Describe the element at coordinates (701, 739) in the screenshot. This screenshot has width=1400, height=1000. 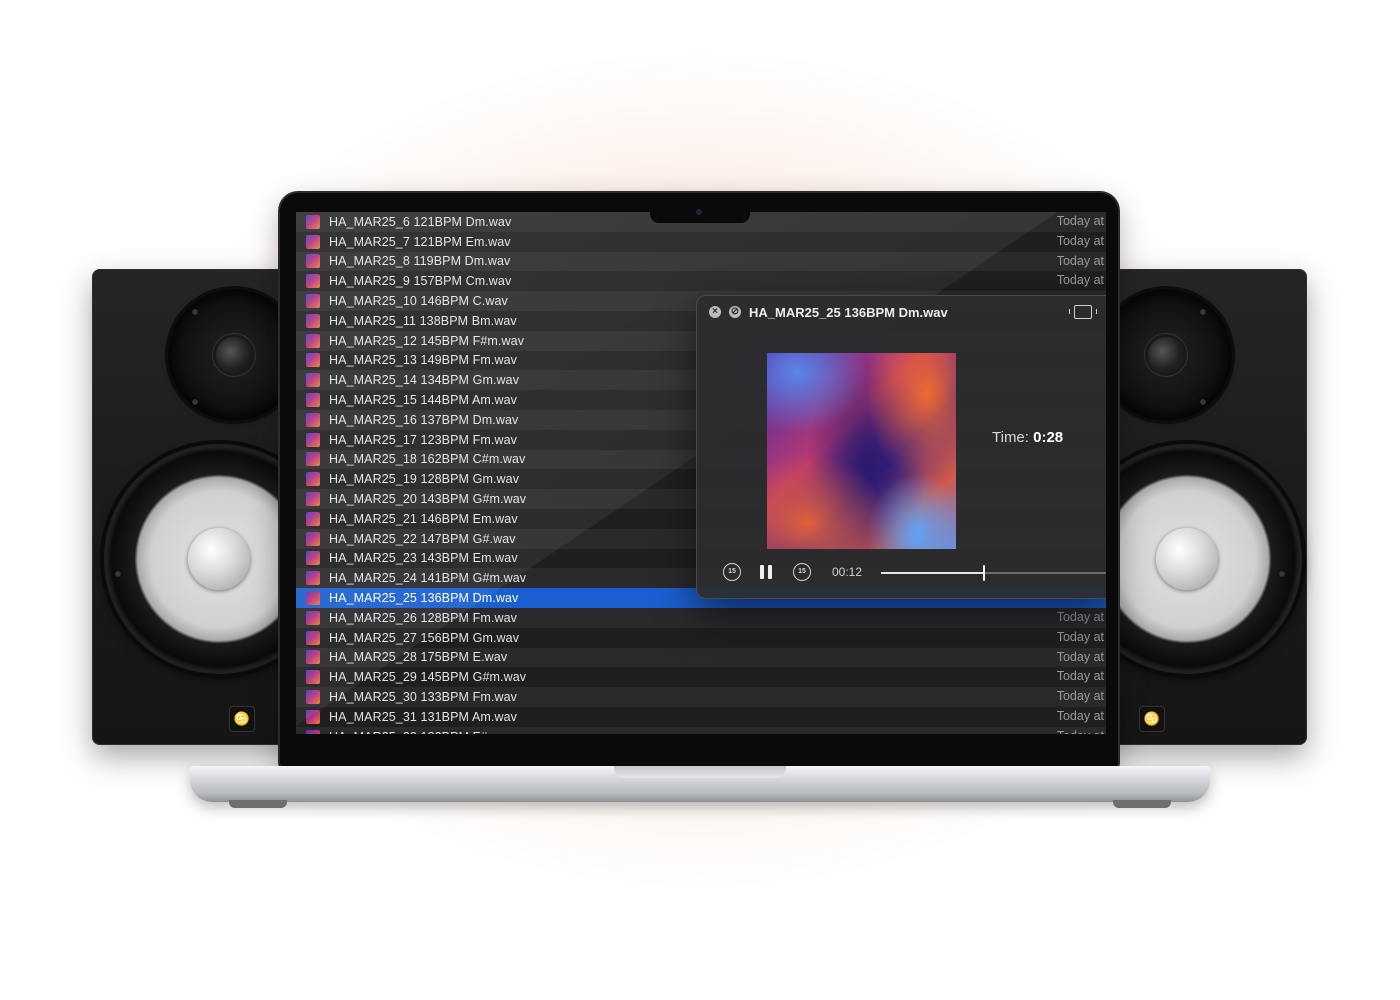
I see `screen-bezel-bottom` at that location.